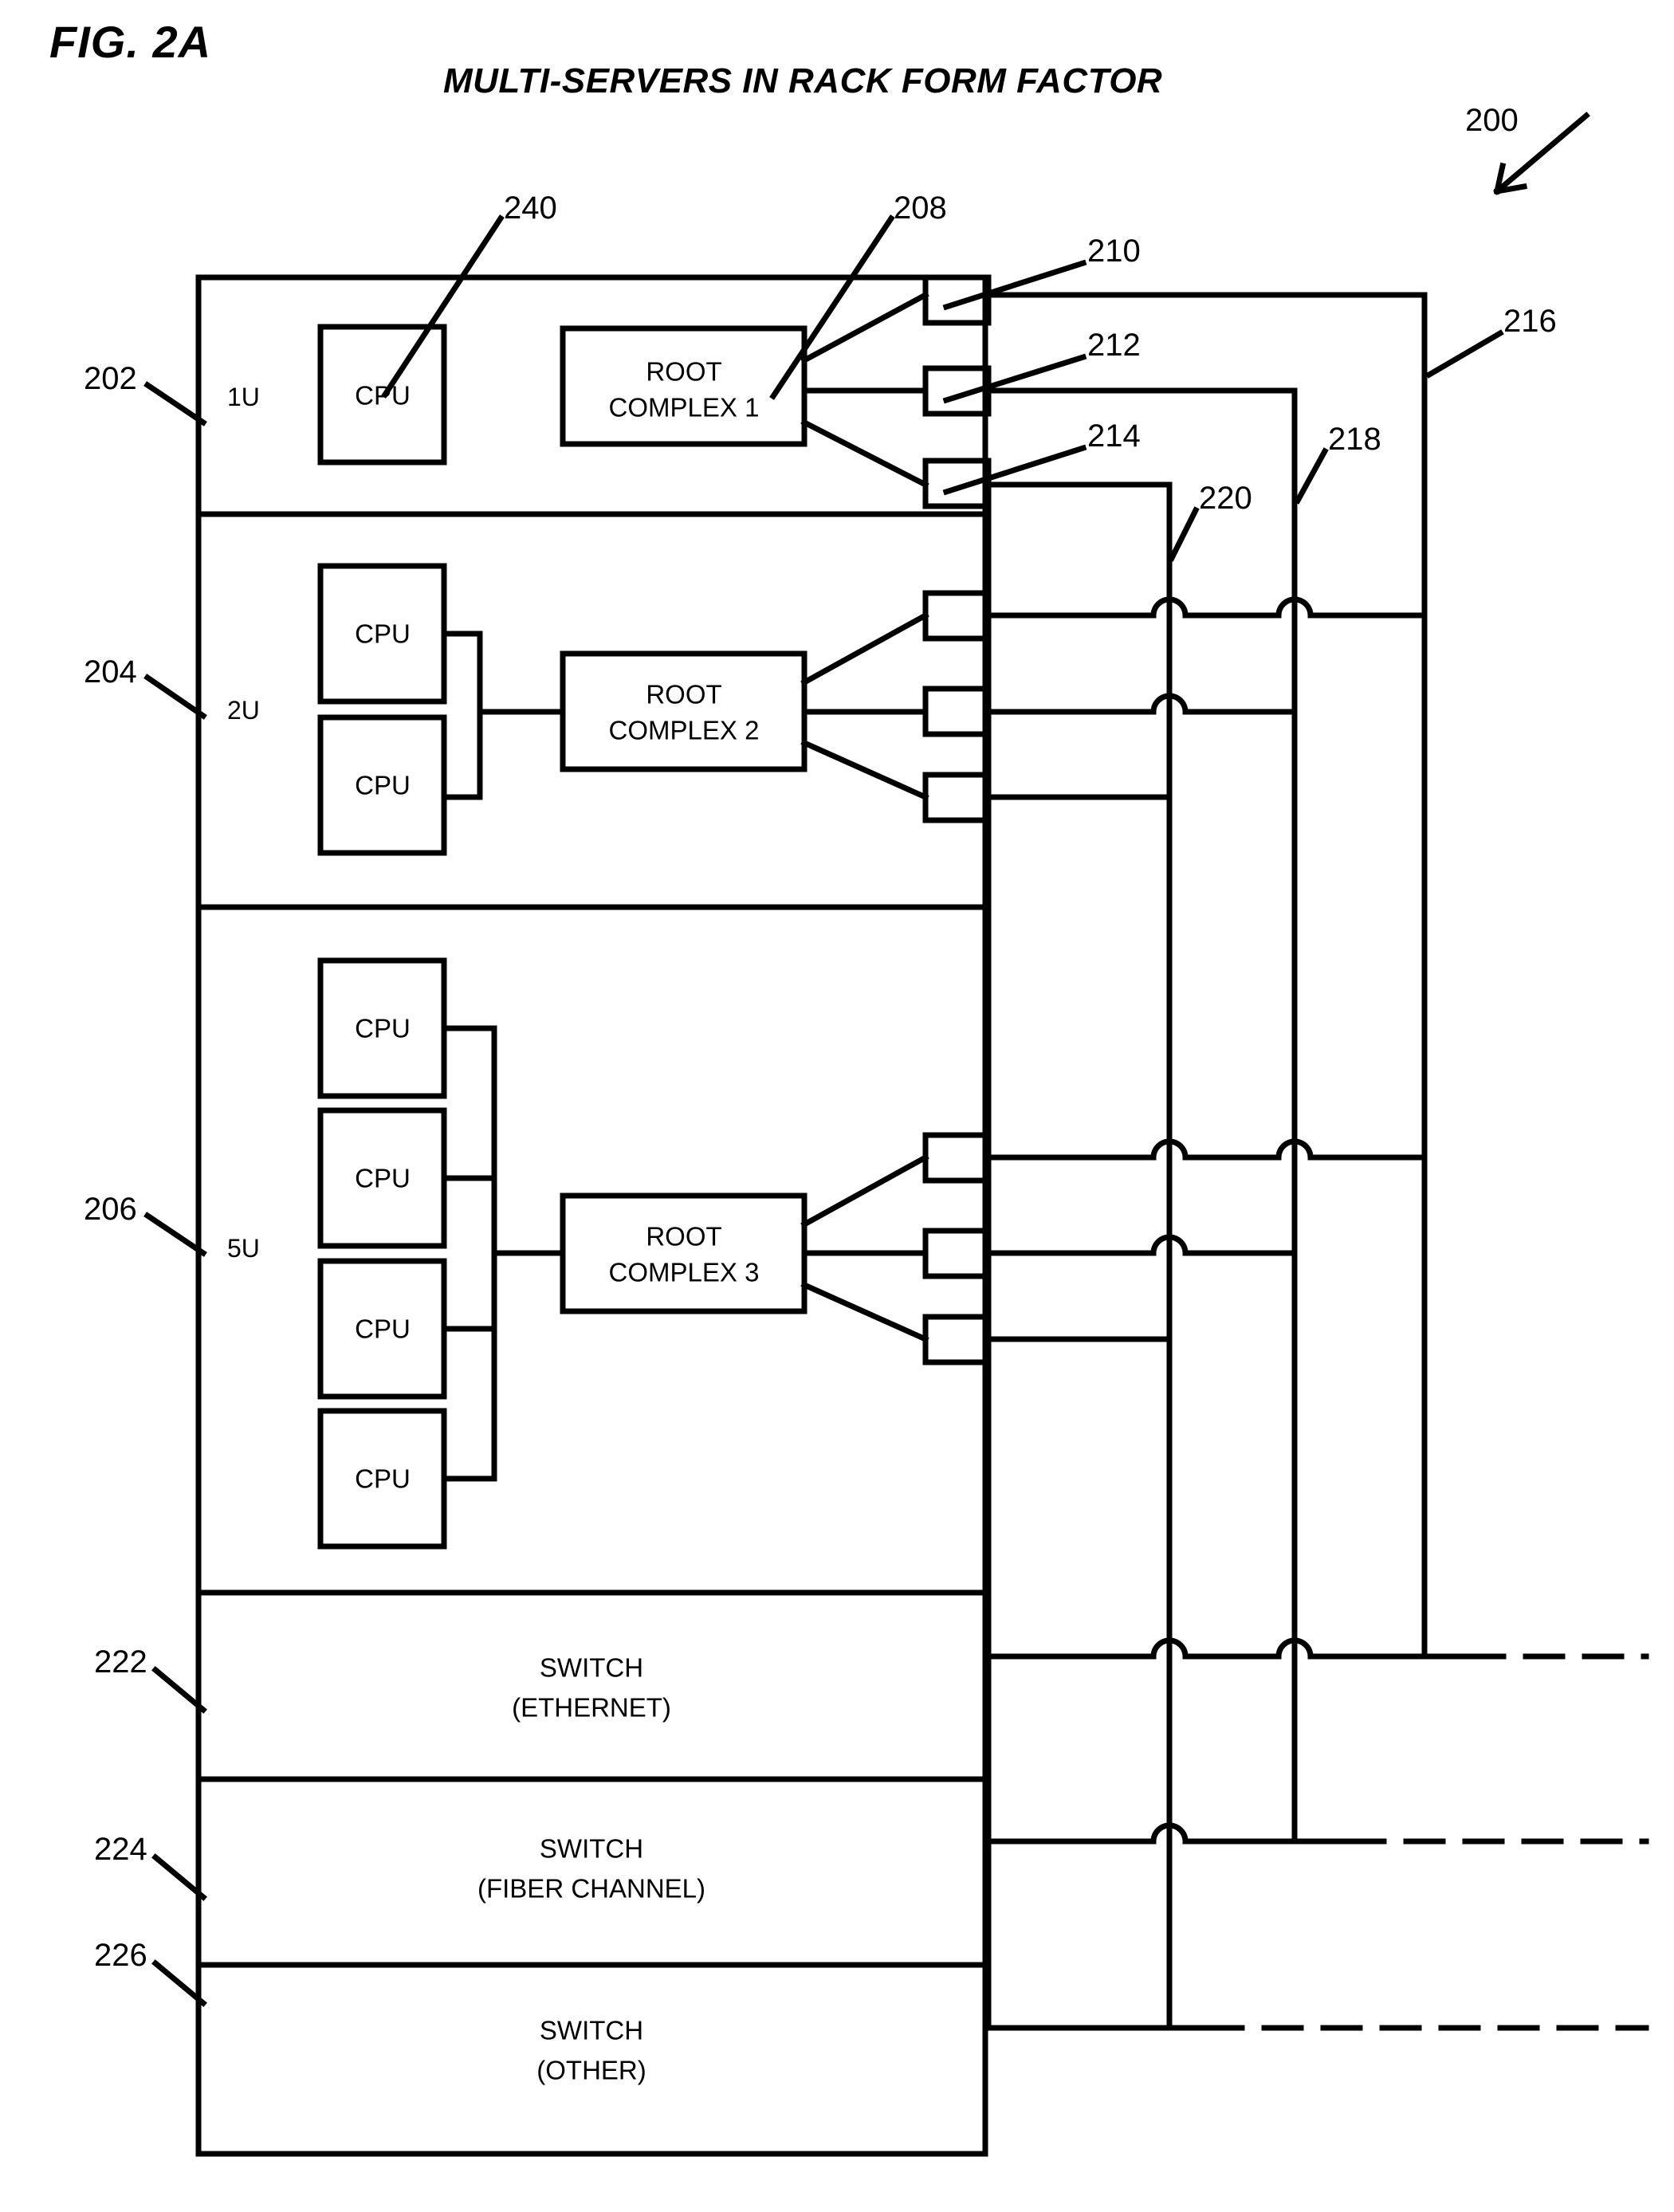 This screenshot has height=2212, width=1674. I want to click on cable-5u-b-run, so click(1141, 1245).